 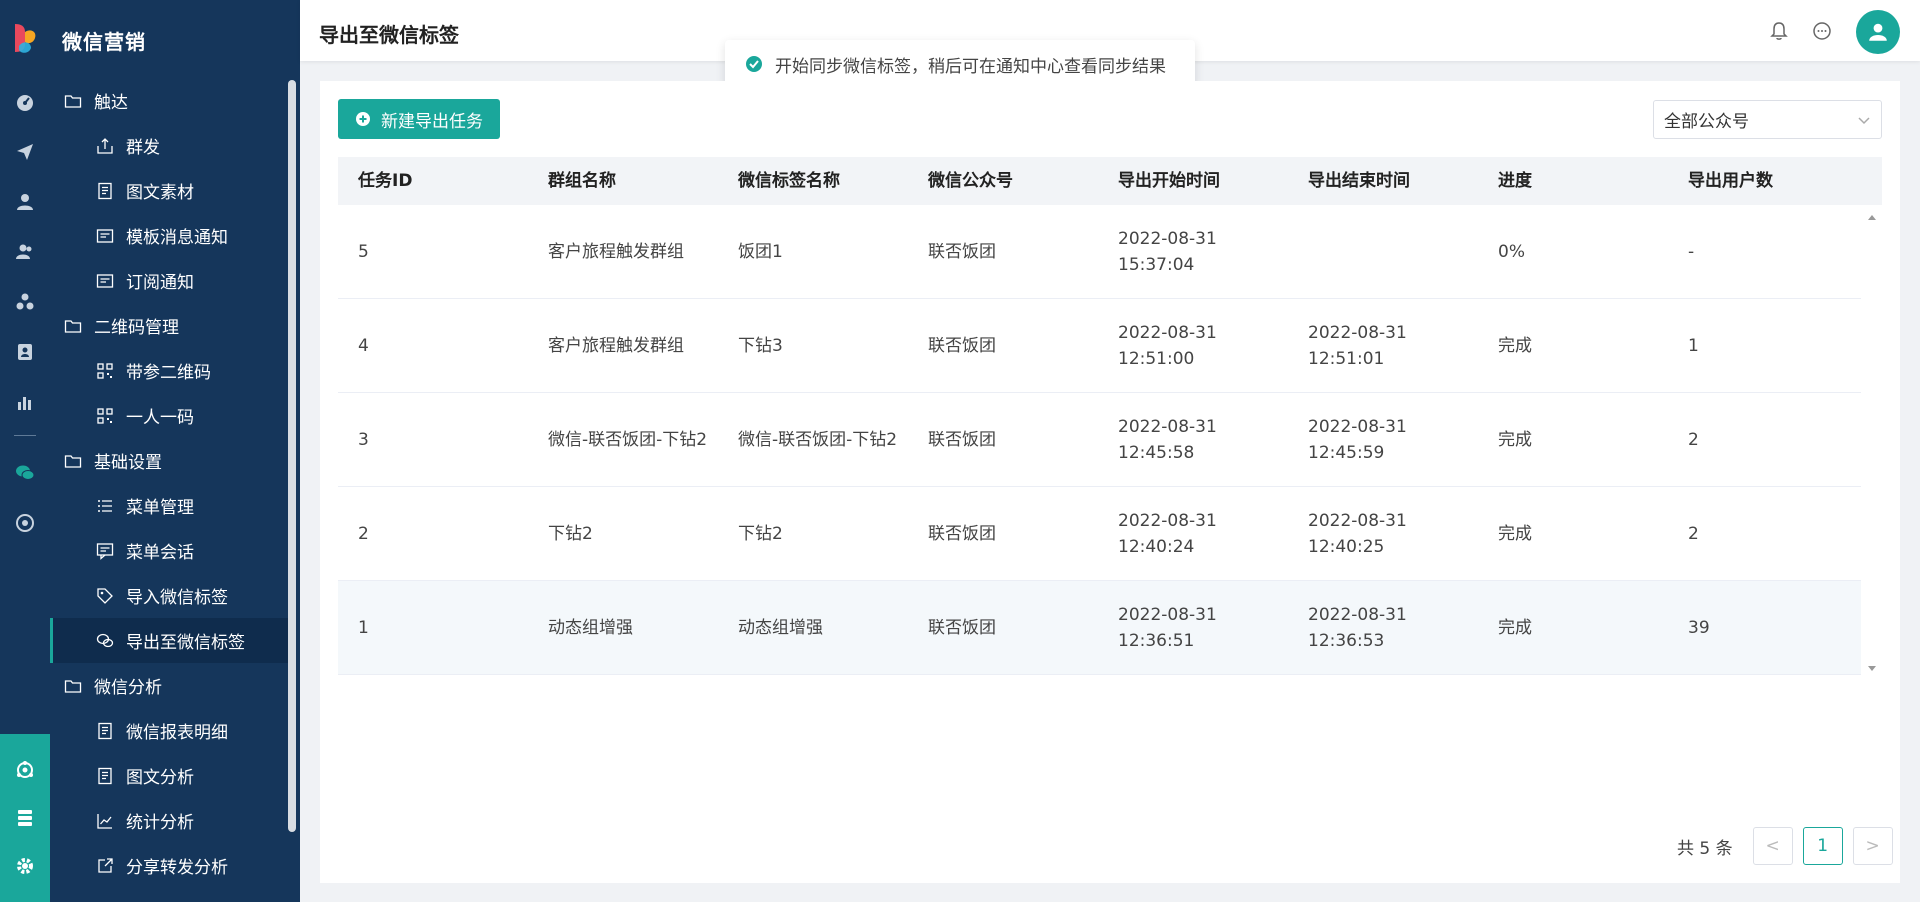 What do you see at coordinates (170, 505) in the screenshot?
I see `sidebar-item-9: 菜单管理` at bounding box center [170, 505].